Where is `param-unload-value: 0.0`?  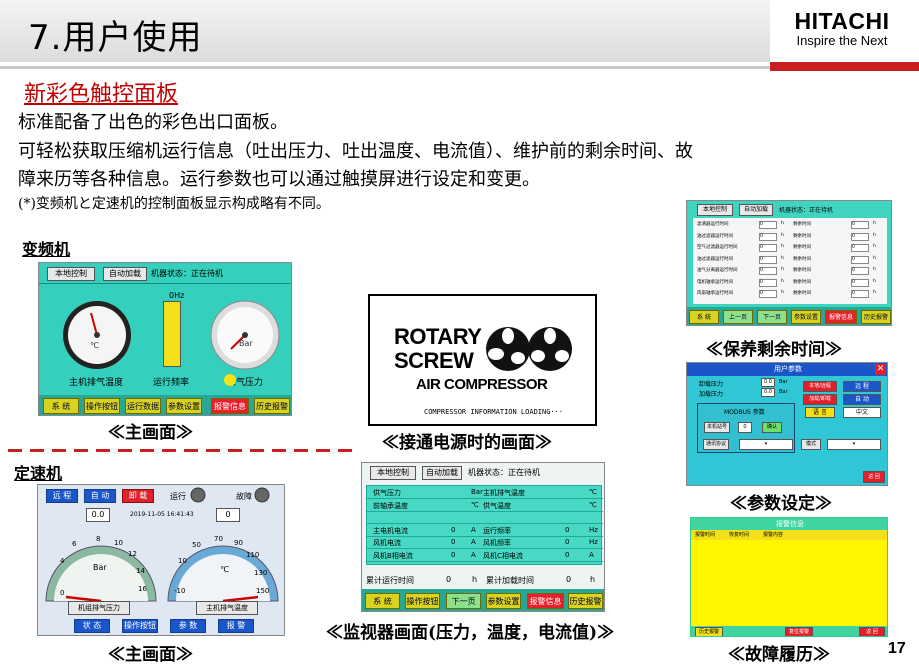 param-unload-value: 0.0 is located at coordinates (768, 382).